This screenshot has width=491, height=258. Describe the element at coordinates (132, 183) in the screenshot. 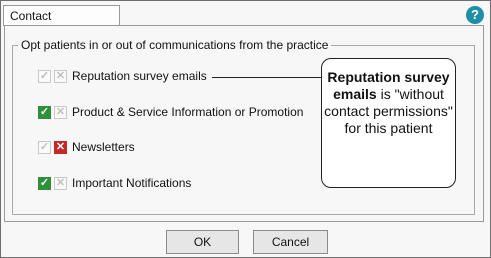

I see `option-label: Important Notifications` at that location.